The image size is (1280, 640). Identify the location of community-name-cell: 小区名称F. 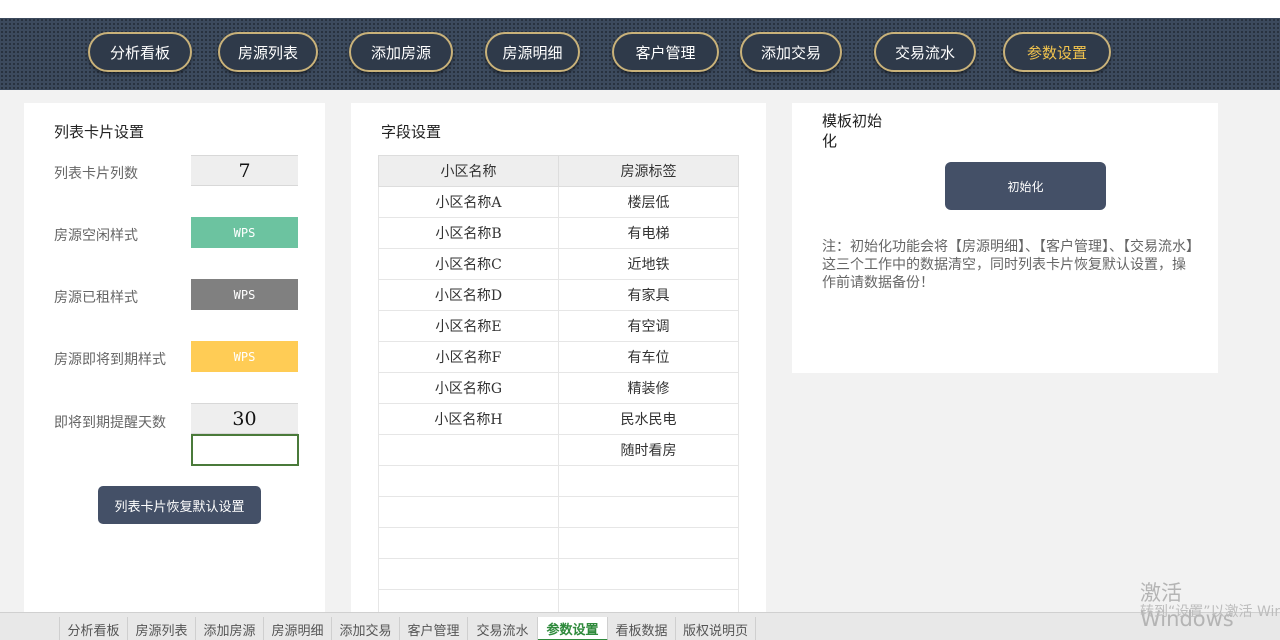
(468, 357).